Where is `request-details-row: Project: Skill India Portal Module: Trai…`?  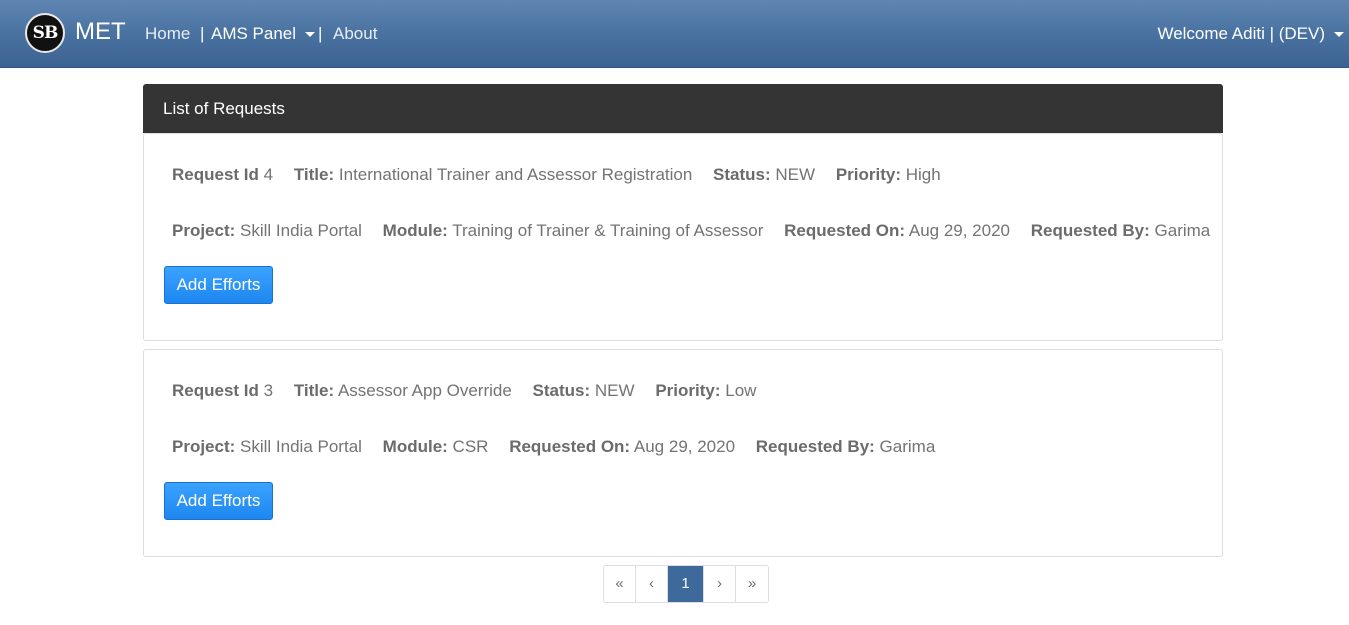
request-details-row: Project: Skill India Portal Module: Trai… is located at coordinates (699, 231).